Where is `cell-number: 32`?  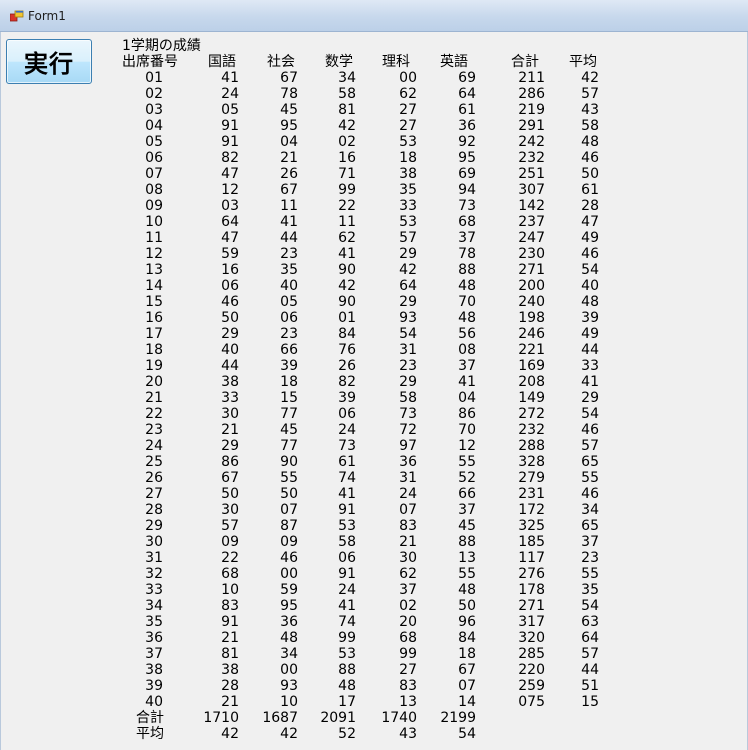
cell-number: 32 is located at coordinates (154, 574).